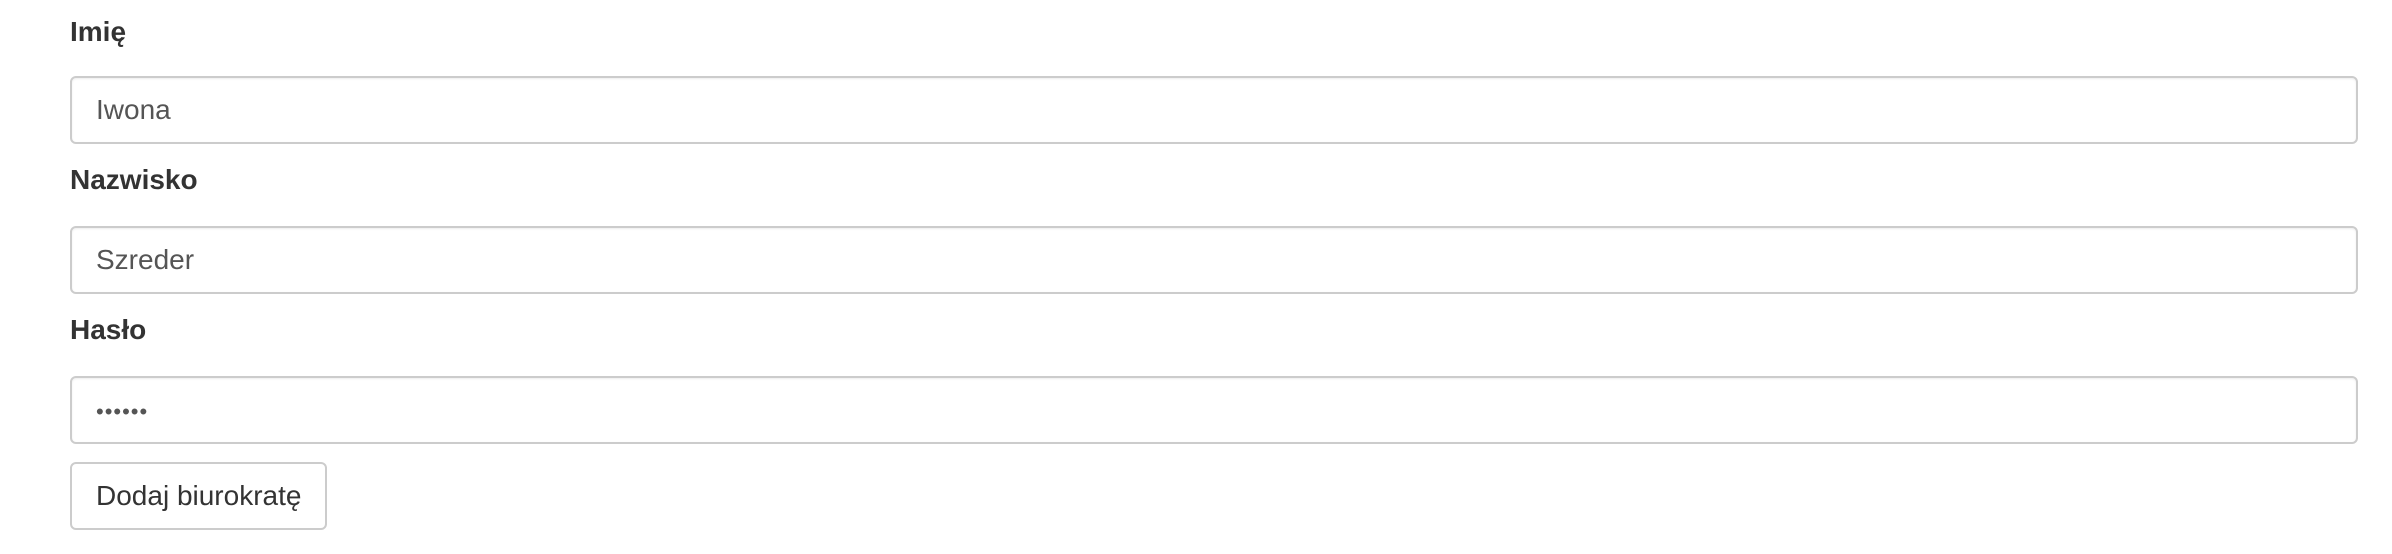 Image resolution: width=2392 pixels, height=554 pixels. What do you see at coordinates (1214, 110) in the screenshot?
I see `first-name-input: Iwona` at bounding box center [1214, 110].